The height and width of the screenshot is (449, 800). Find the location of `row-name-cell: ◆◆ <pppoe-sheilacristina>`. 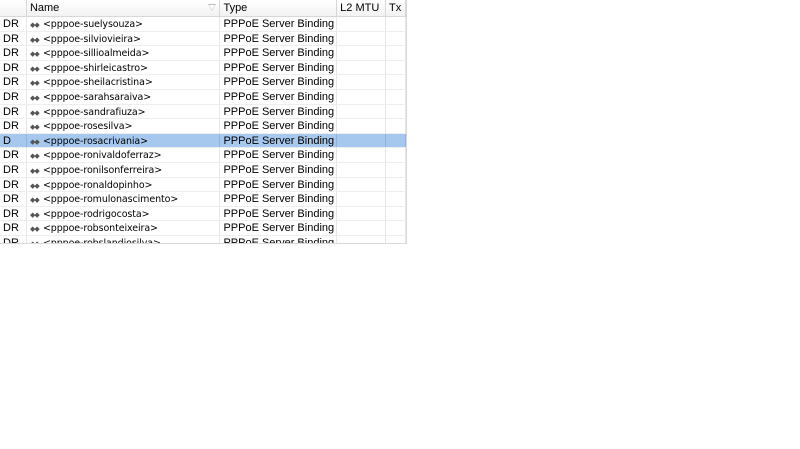

row-name-cell: ◆◆ <pppoe-sheilacristina> is located at coordinates (124, 82).